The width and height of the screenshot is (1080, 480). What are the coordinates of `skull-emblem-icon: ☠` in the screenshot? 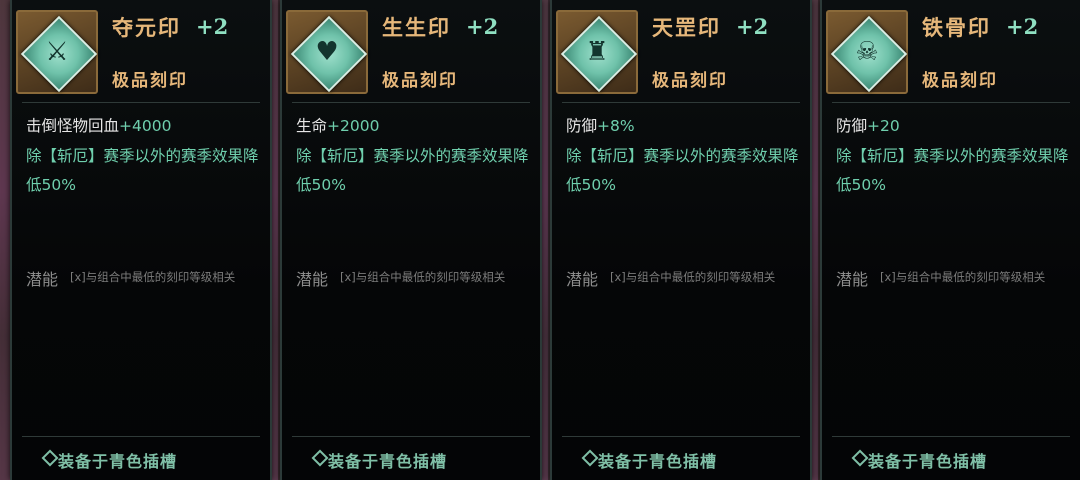 It's located at (867, 52).